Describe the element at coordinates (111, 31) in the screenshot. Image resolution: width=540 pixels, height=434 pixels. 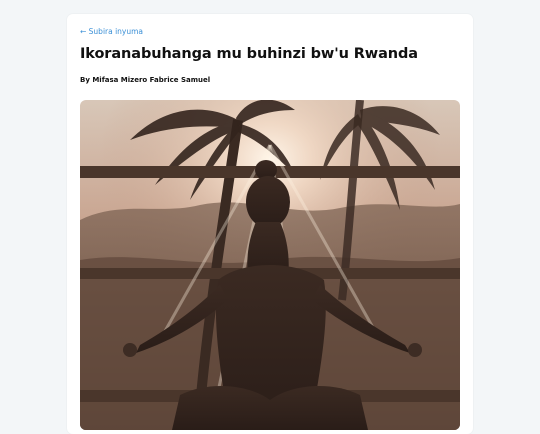
I see `back-link: ← Subira inyuma` at that location.